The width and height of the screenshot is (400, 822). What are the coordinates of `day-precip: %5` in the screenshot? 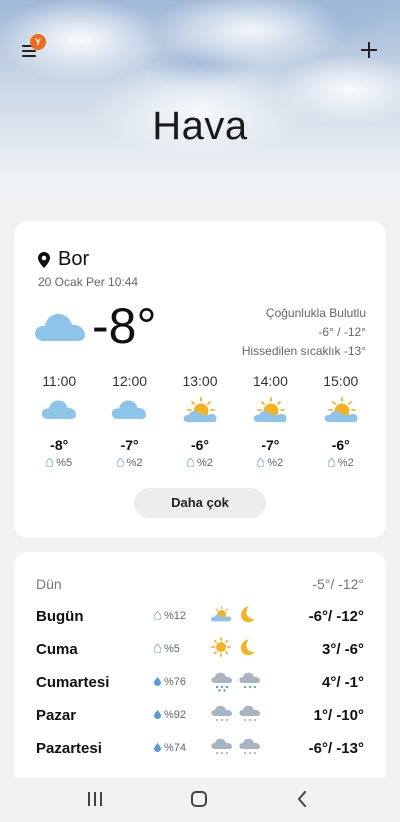 It's located at (167, 649).